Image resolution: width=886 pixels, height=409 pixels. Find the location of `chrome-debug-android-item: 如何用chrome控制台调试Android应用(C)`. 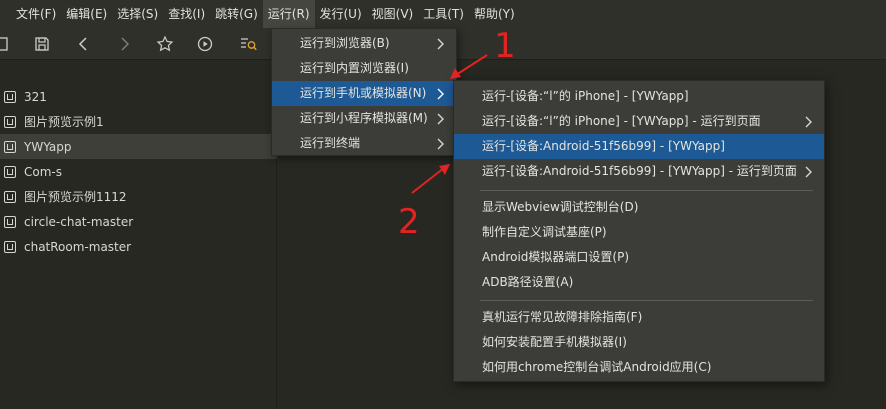

chrome-debug-android-item: 如何用chrome控制台调试Android应用(C) is located at coordinates (639, 367).